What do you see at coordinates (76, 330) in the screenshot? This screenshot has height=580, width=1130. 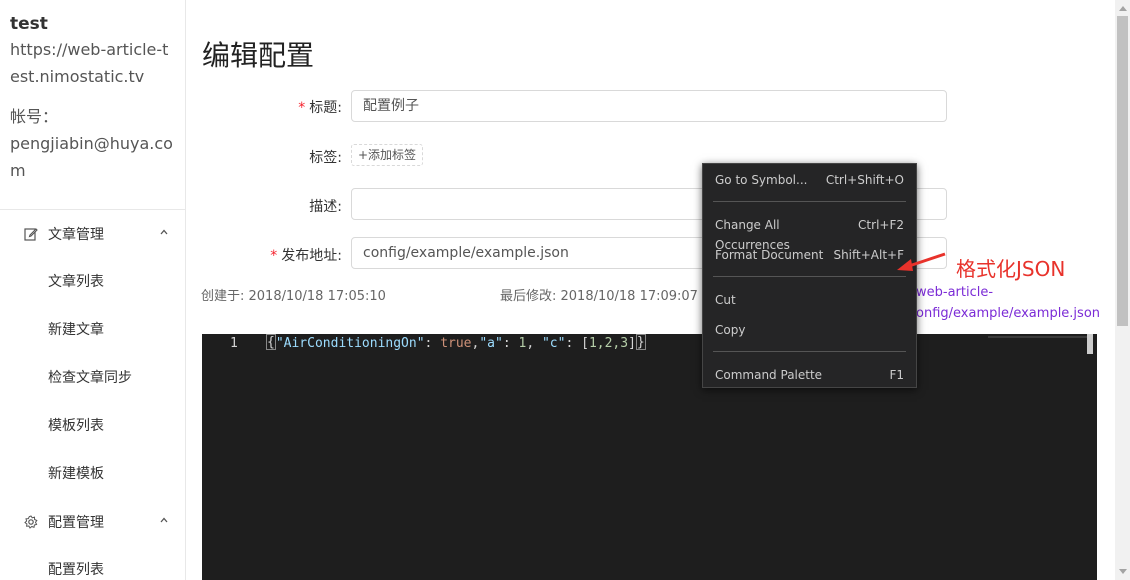 I see `sidebar-item-new-article: 新建文章` at bounding box center [76, 330].